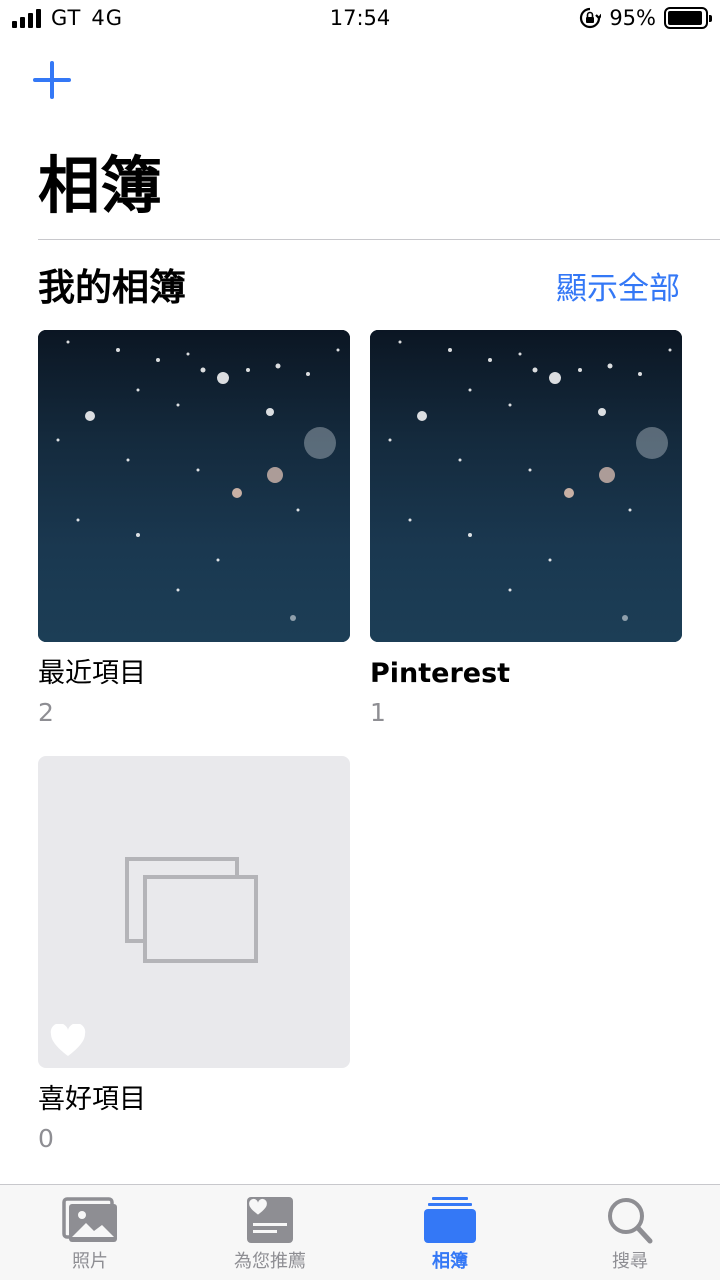  I want to click on section-title: 我的相簿, so click(112, 287).